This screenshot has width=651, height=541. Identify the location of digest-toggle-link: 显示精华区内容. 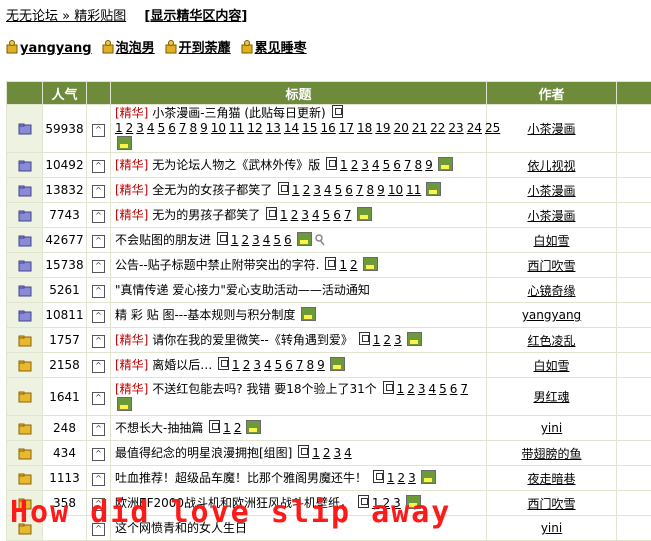
(195, 16).